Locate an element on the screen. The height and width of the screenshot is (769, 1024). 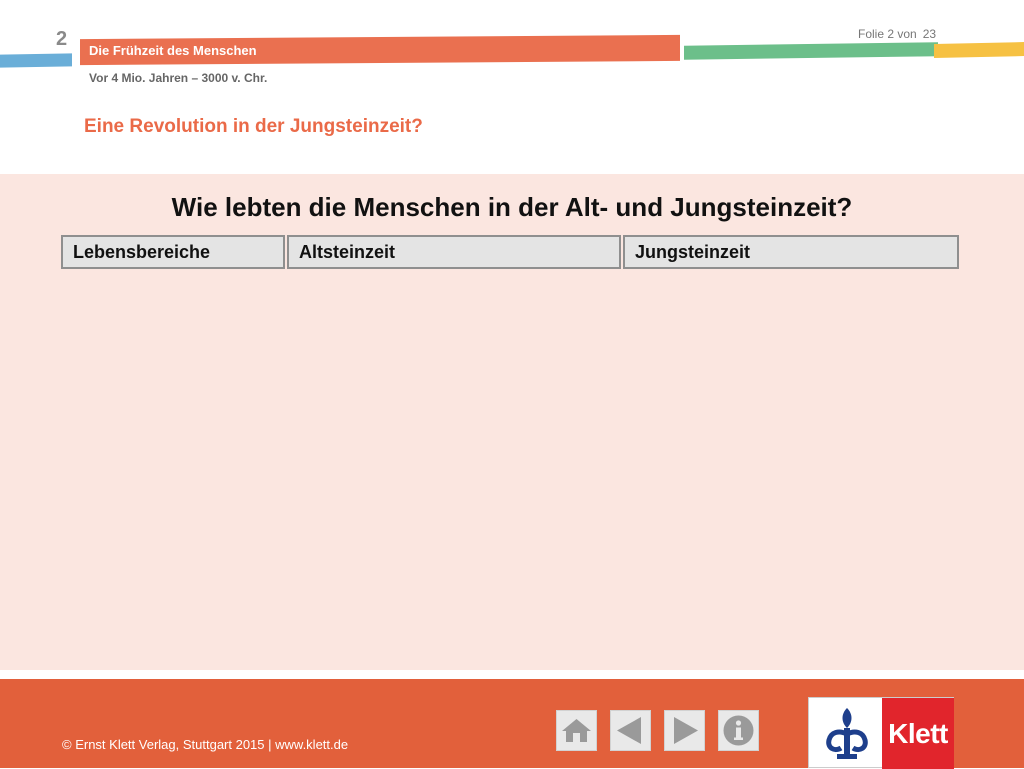
klett-logo-text: Klett is located at coordinates (918, 733).